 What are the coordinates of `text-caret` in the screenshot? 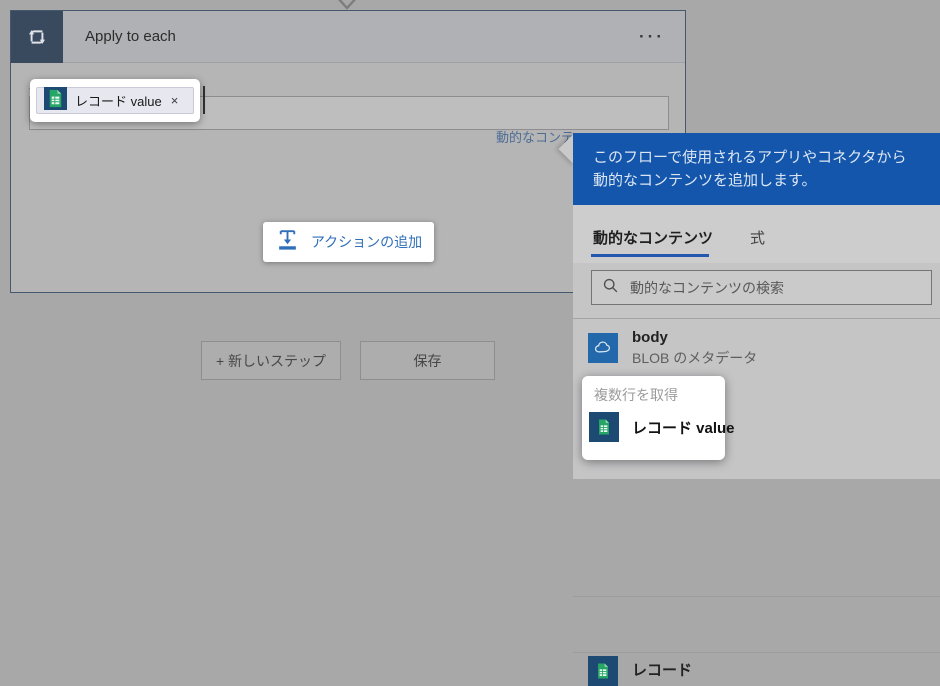 It's located at (204, 100).